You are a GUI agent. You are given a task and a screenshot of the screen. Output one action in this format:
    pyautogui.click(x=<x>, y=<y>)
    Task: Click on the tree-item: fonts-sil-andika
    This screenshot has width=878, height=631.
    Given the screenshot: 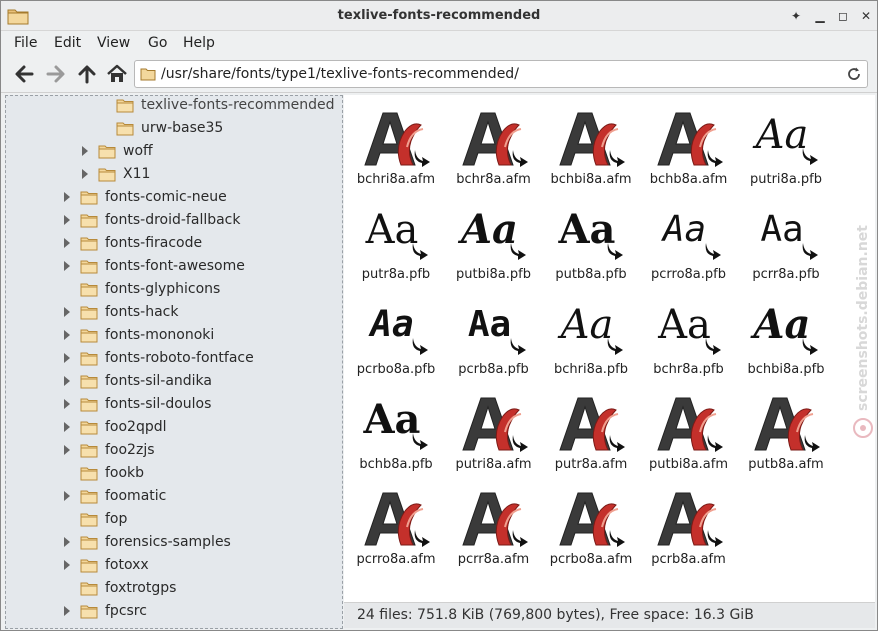 What is the action you would take?
    pyautogui.click(x=174, y=381)
    